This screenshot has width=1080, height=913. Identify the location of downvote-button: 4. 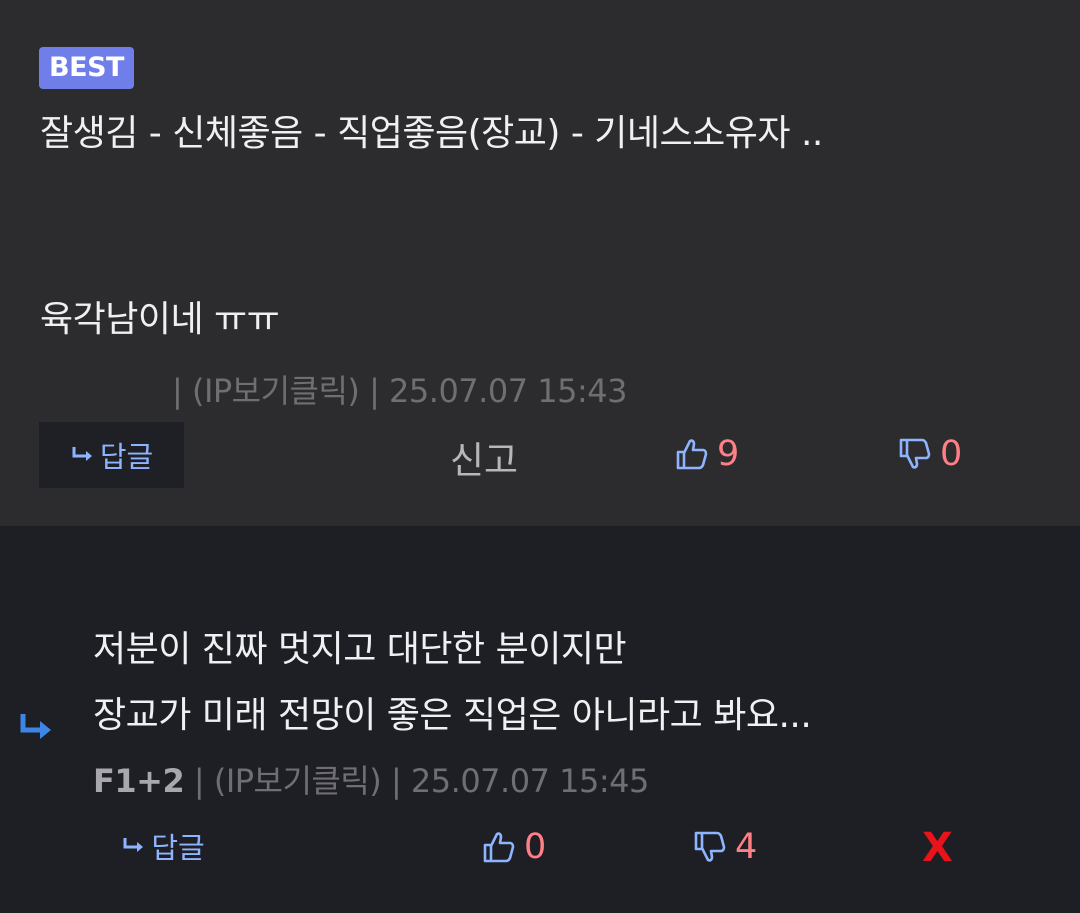
(725, 847).